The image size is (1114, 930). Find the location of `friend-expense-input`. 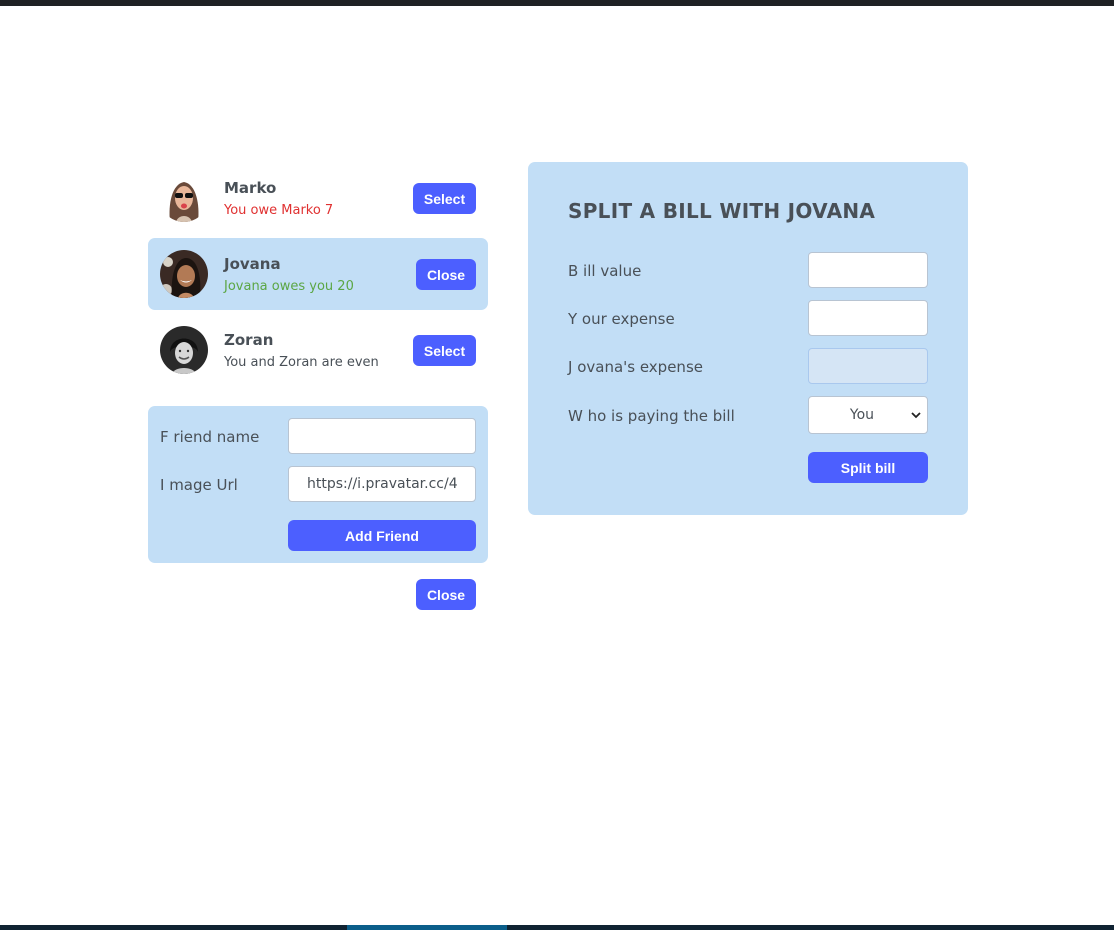

friend-expense-input is located at coordinates (868, 366).